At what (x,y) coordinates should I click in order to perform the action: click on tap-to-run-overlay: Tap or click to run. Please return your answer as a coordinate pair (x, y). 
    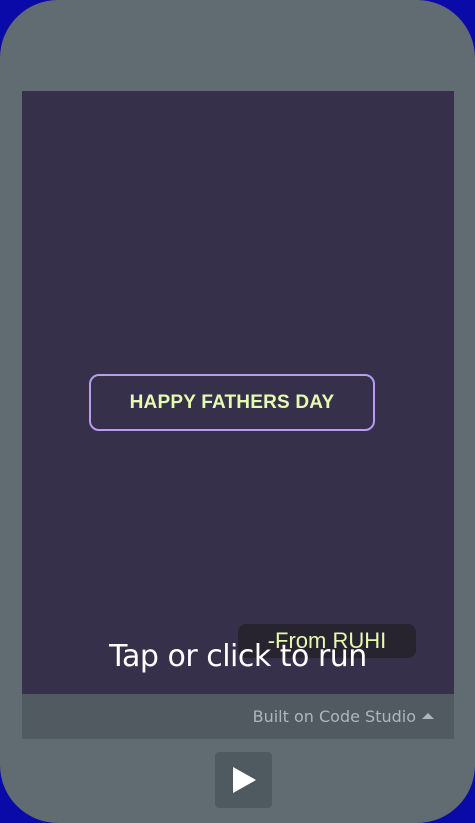
    Looking at the image, I should click on (238, 656).